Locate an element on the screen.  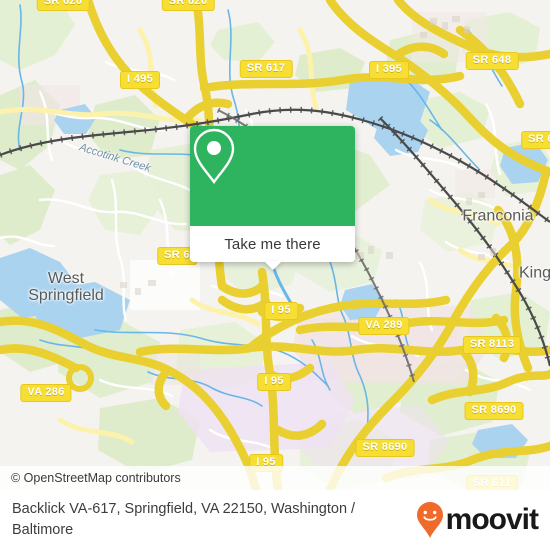
location-popup-card: Take me there is located at coordinates (272, 198).